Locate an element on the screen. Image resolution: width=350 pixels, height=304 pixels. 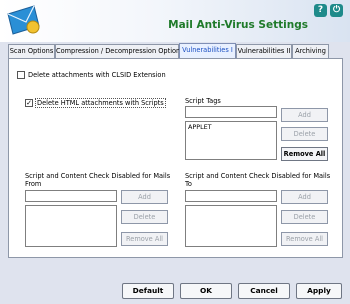
to-add-button: Add is located at coordinates (304, 197).